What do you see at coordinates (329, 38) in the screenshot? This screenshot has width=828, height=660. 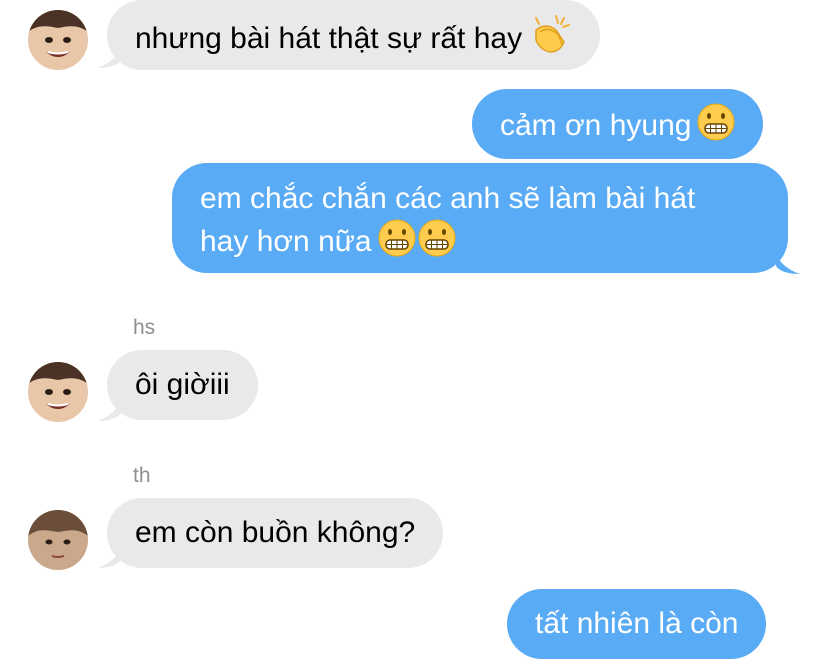 I see `message-text: nhưng bài hát thật sự rất hay` at bounding box center [329, 38].